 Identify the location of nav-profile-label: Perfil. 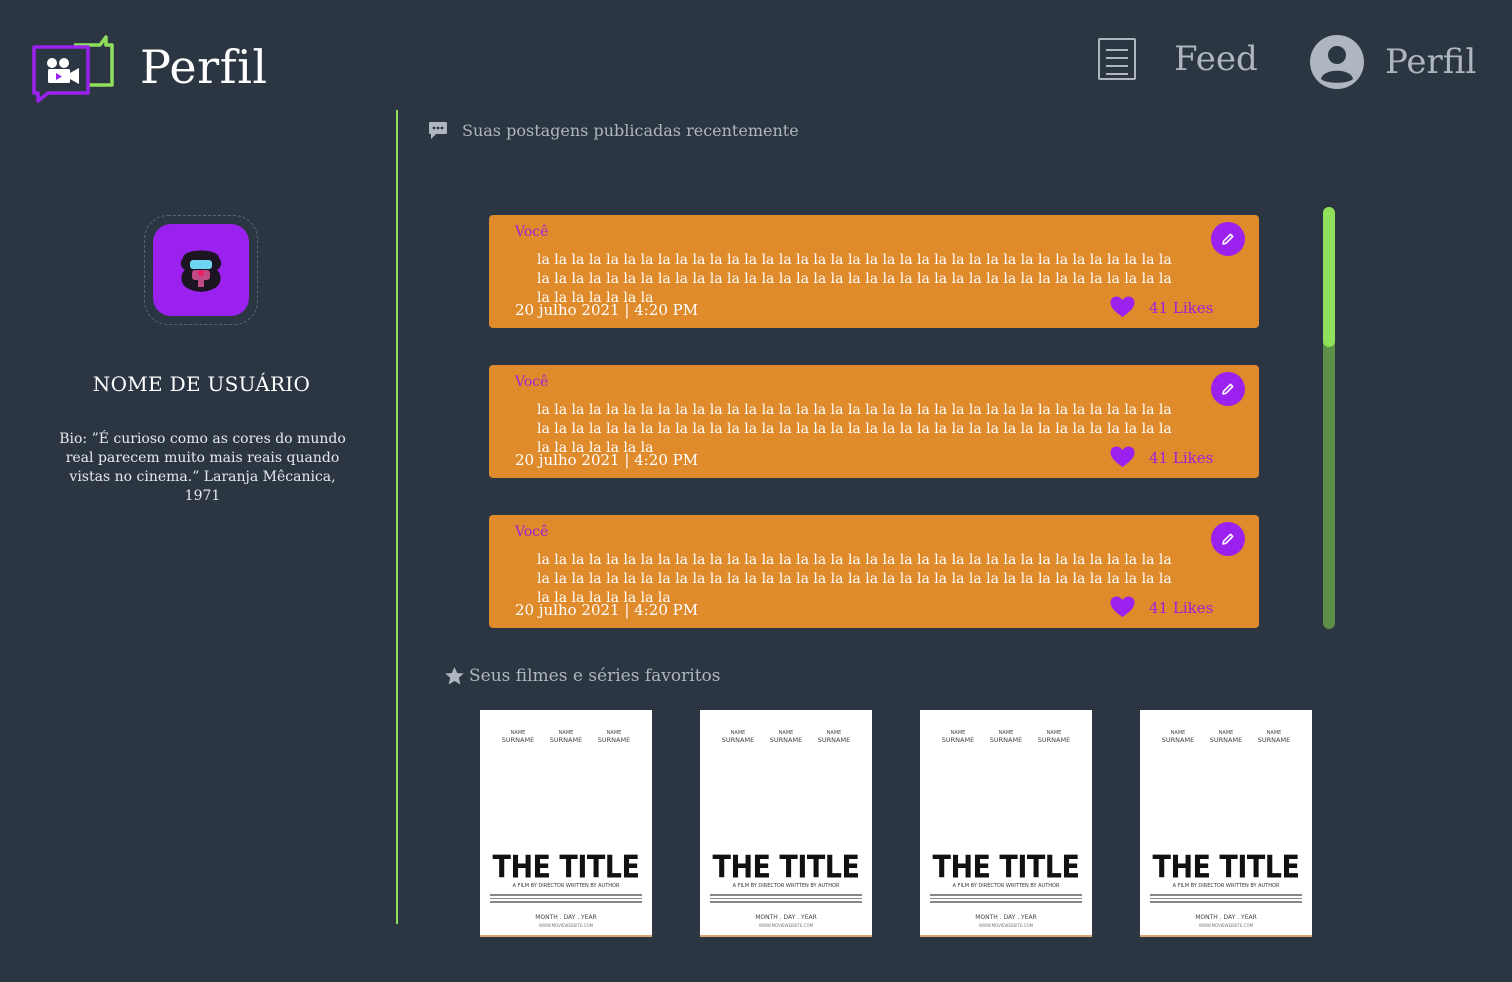
(1431, 62).